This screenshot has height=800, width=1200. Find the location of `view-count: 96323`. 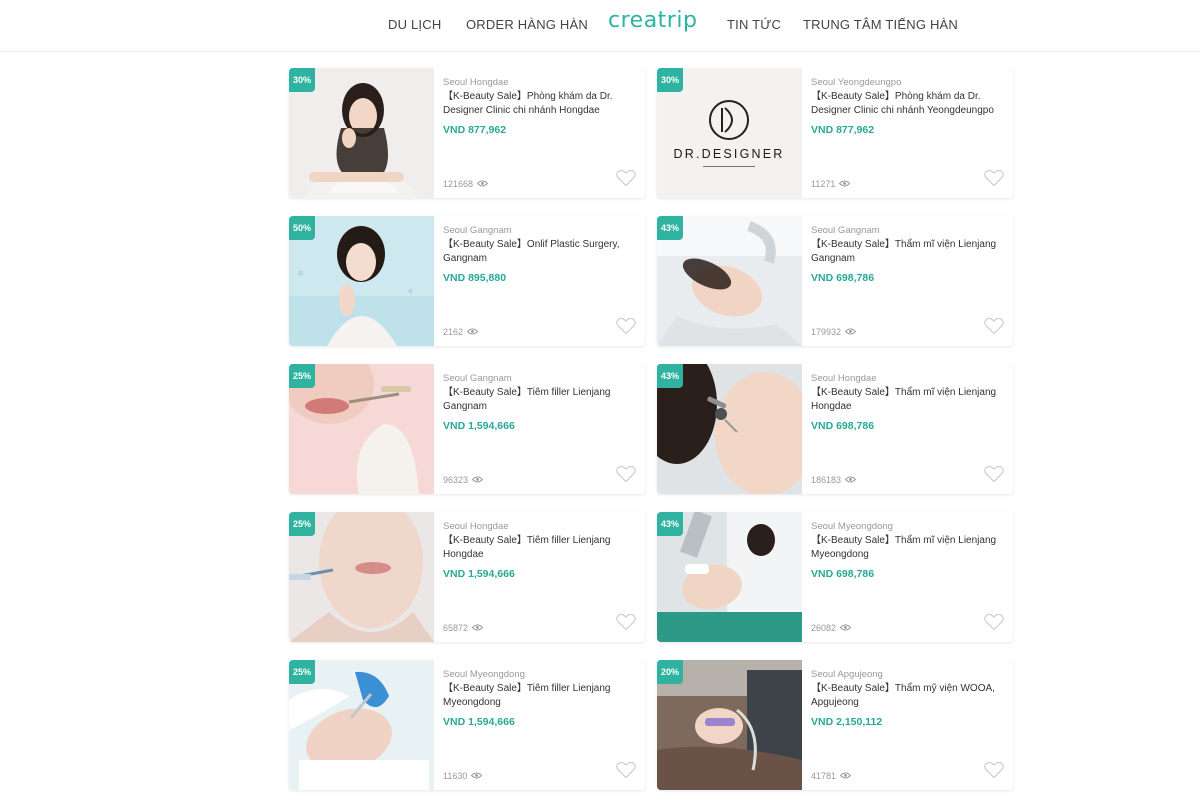

view-count: 96323 is located at coordinates (463, 480).